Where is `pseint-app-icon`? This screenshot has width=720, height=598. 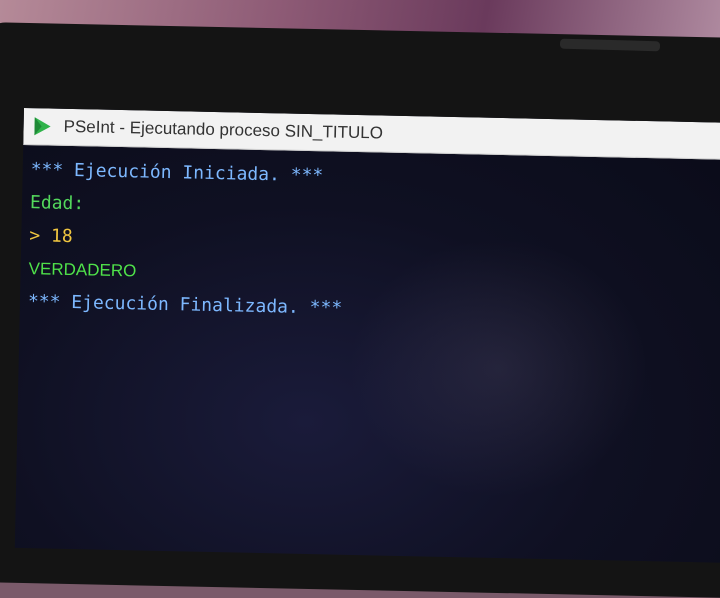 pseint-app-icon is located at coordinates (42, 126).